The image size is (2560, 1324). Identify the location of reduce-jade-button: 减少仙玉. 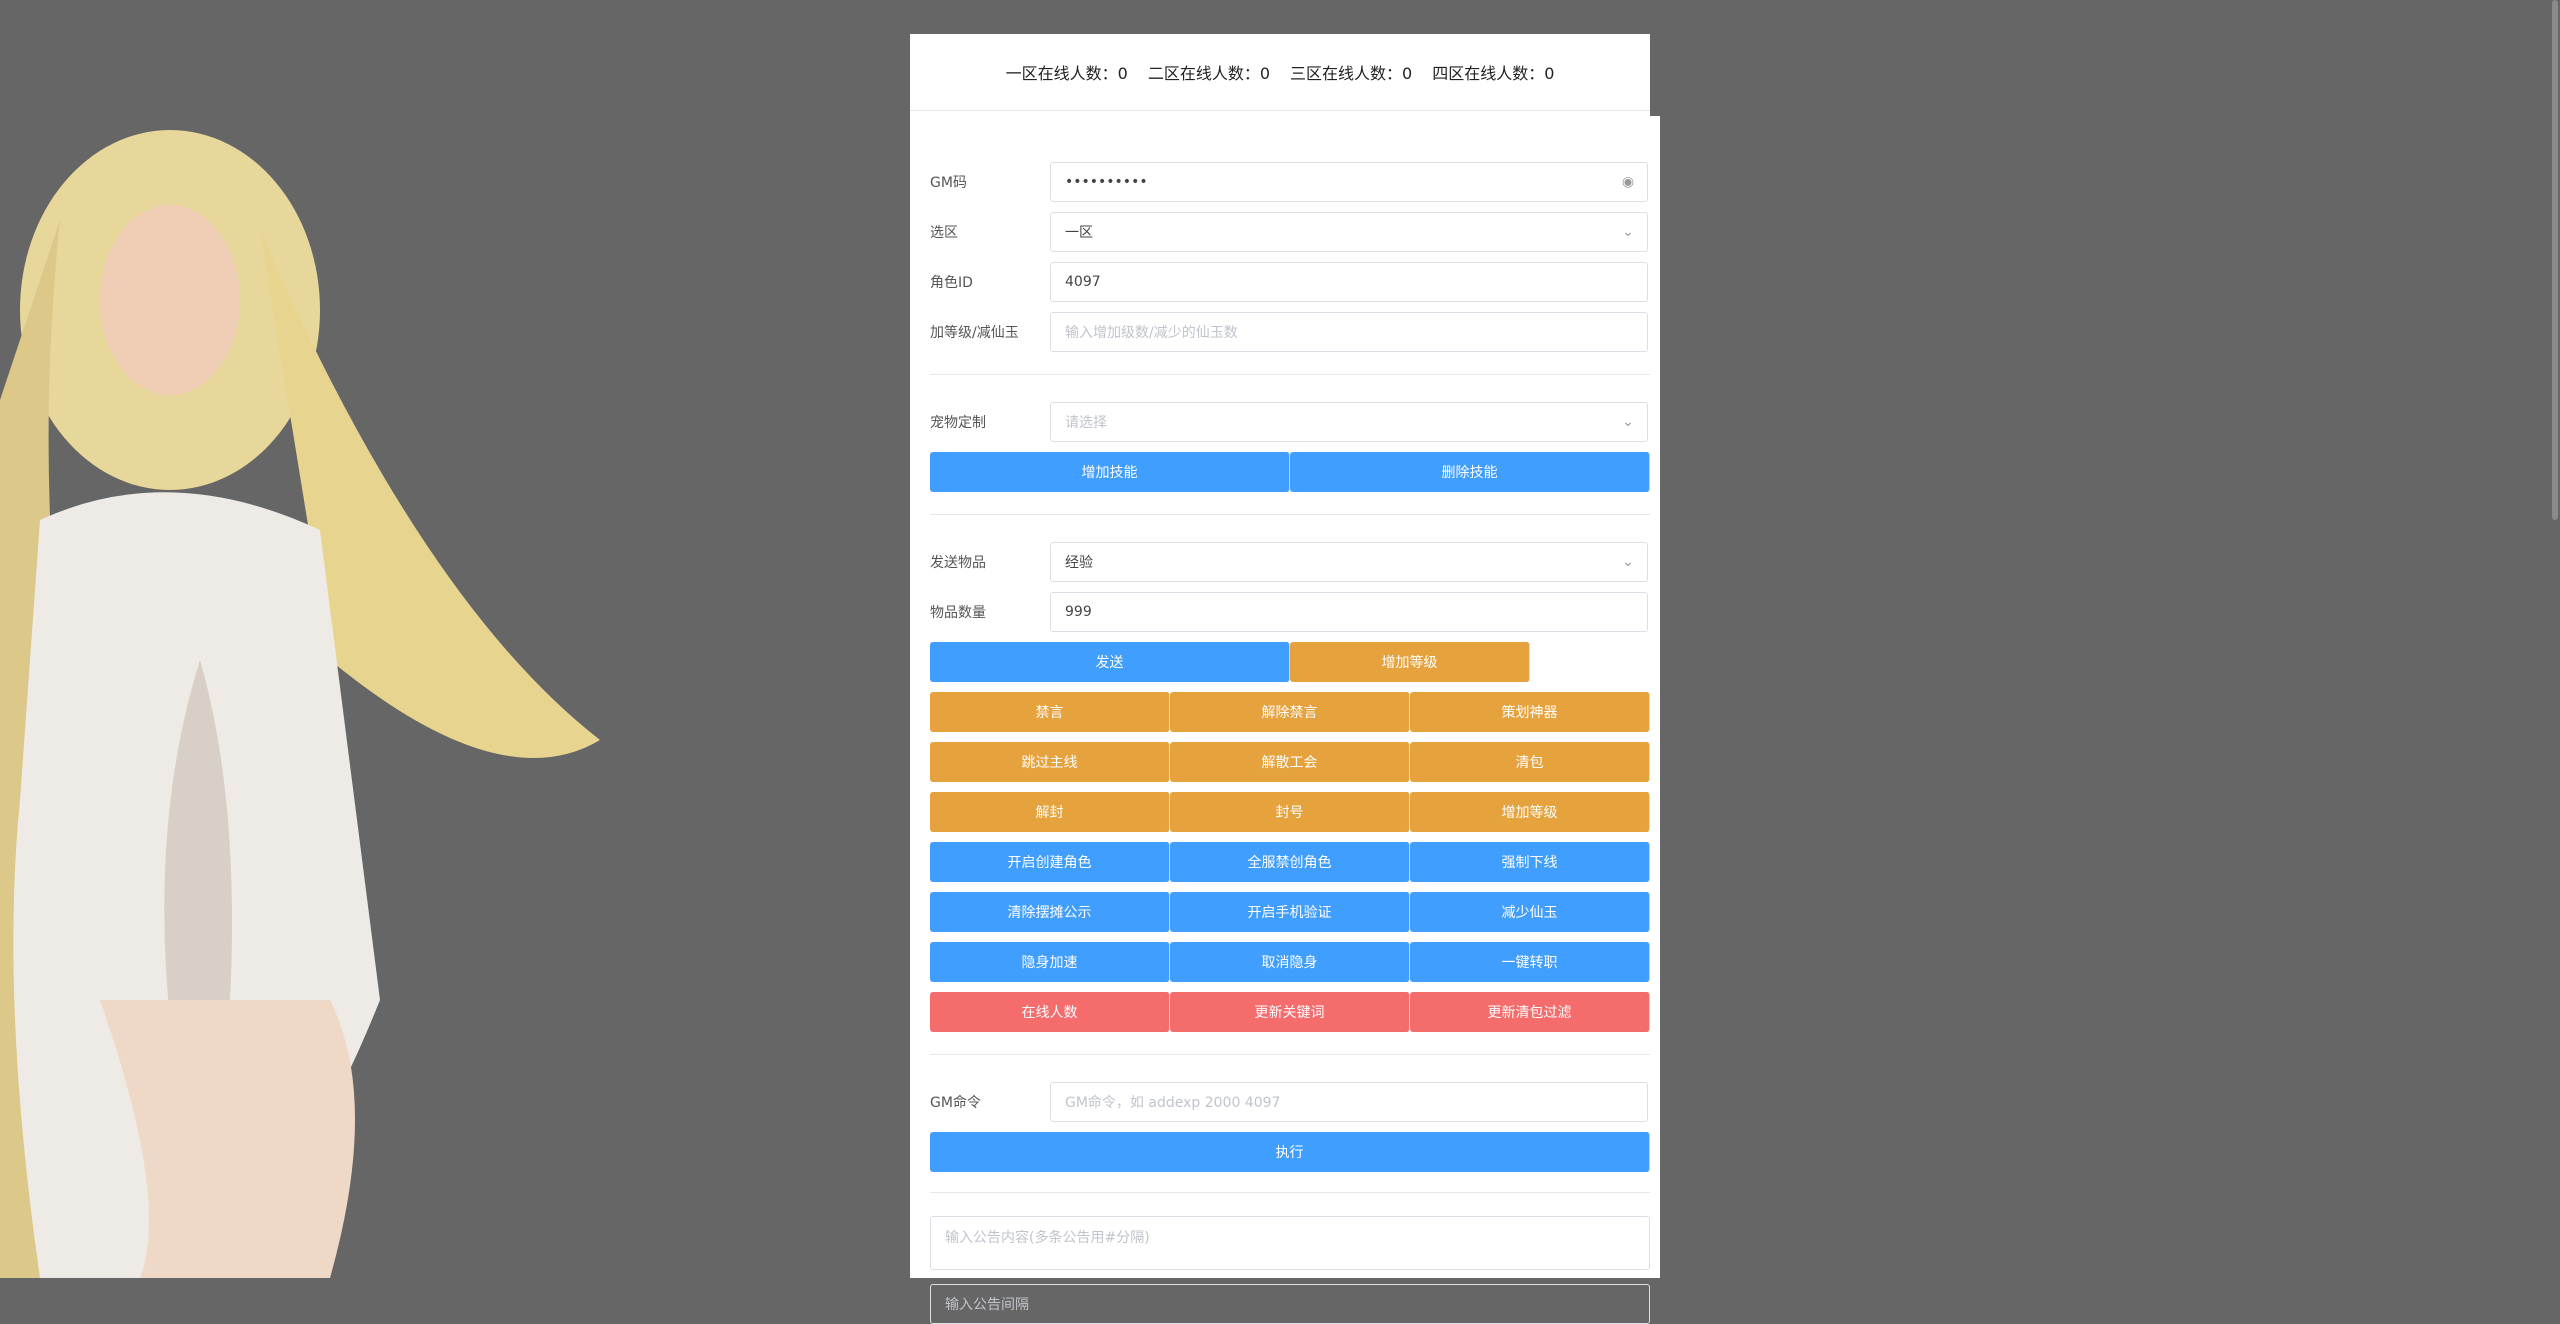
(1530, 912).